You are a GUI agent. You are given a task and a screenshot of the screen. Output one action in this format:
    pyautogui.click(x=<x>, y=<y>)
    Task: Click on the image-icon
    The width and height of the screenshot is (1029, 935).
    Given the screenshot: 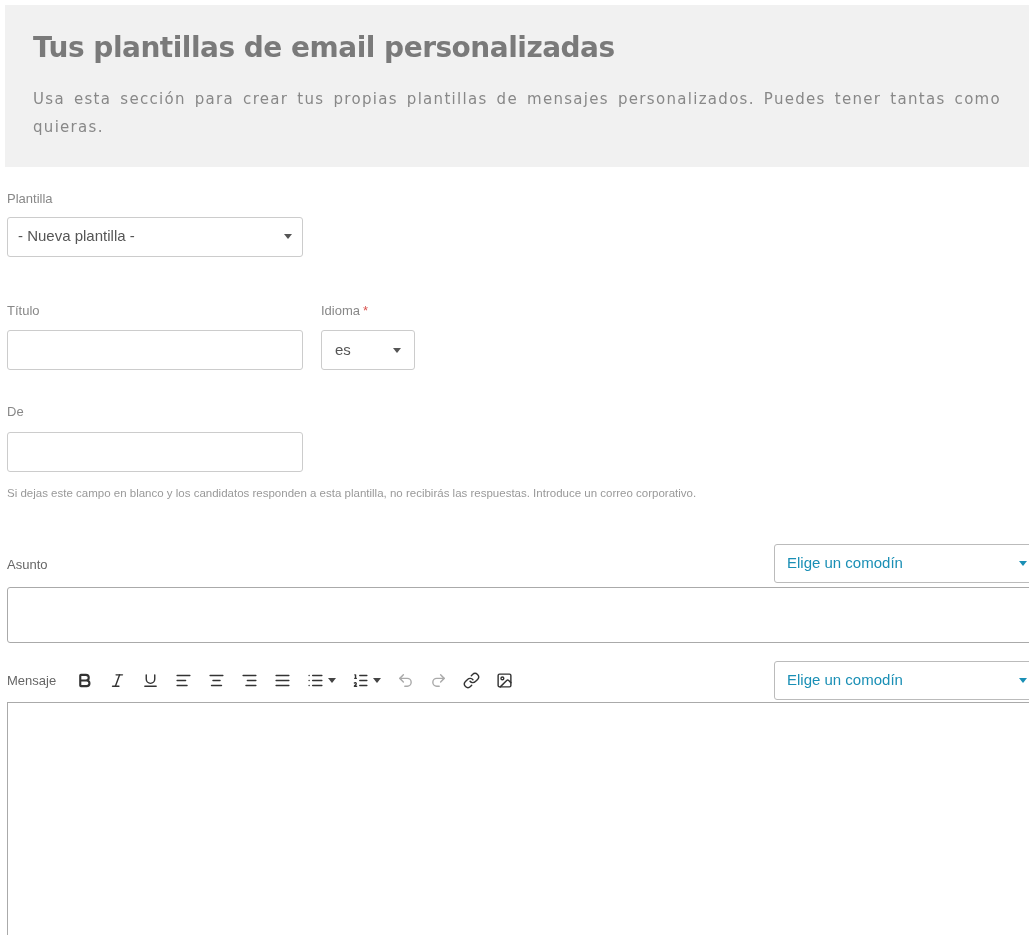 What is the action you would take?
    pyautogui.click(x=505, y=680)
    